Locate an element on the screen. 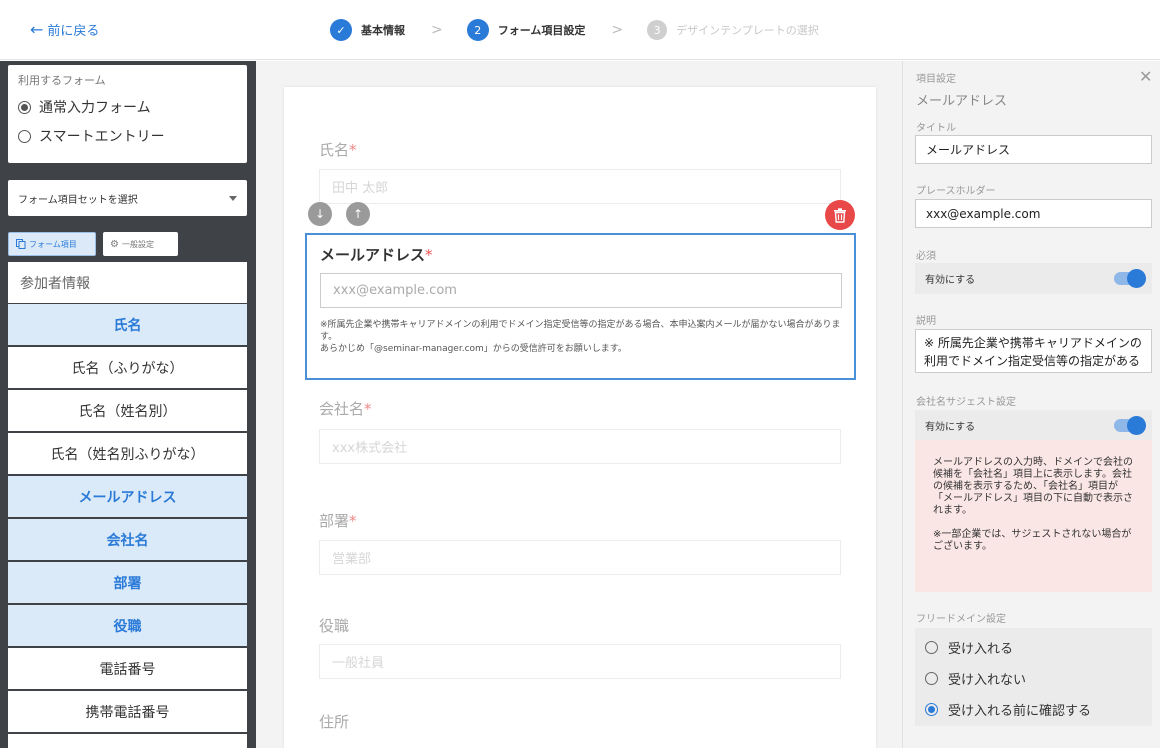 This screenshot has width=1160, height=748. radio-label: 受け入れる is located at coordinates (981, 649).